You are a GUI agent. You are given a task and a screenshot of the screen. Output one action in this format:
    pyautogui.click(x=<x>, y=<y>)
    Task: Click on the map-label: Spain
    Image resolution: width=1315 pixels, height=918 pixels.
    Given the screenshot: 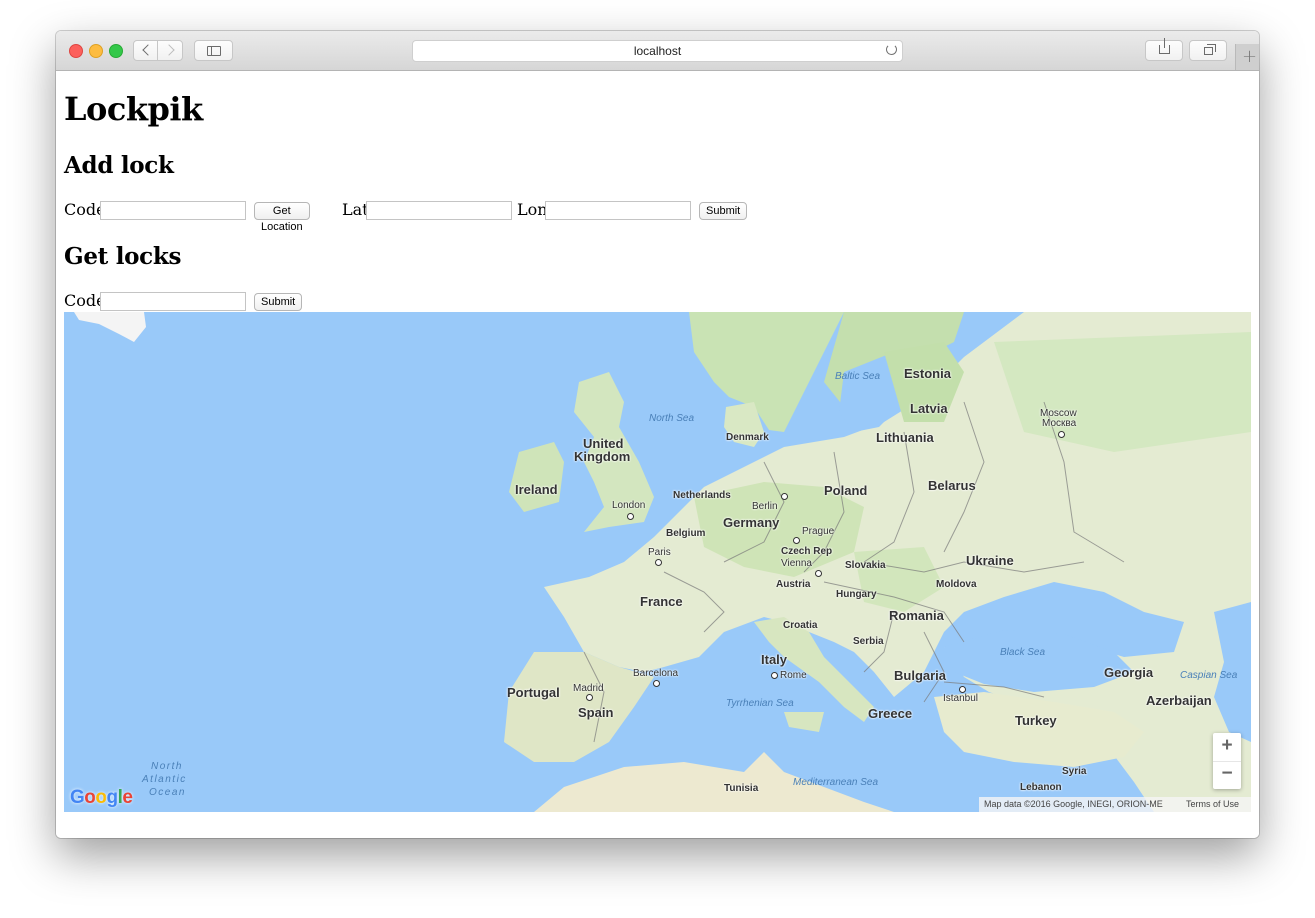 What is the action you would take?
    pyautogui.click(x=596, y=712)
    